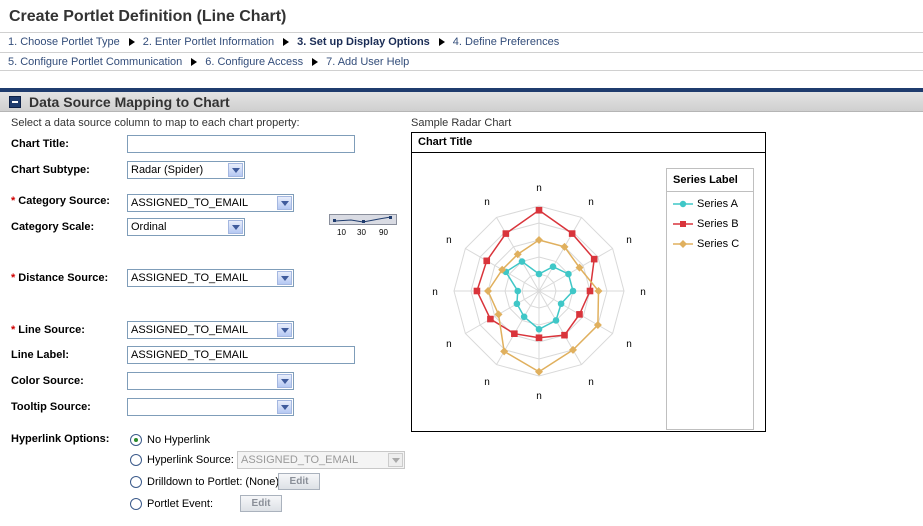  Describe the element at coordinates (683, 224) in the screenshot. I see `series-b-swatch-icon` at that location.